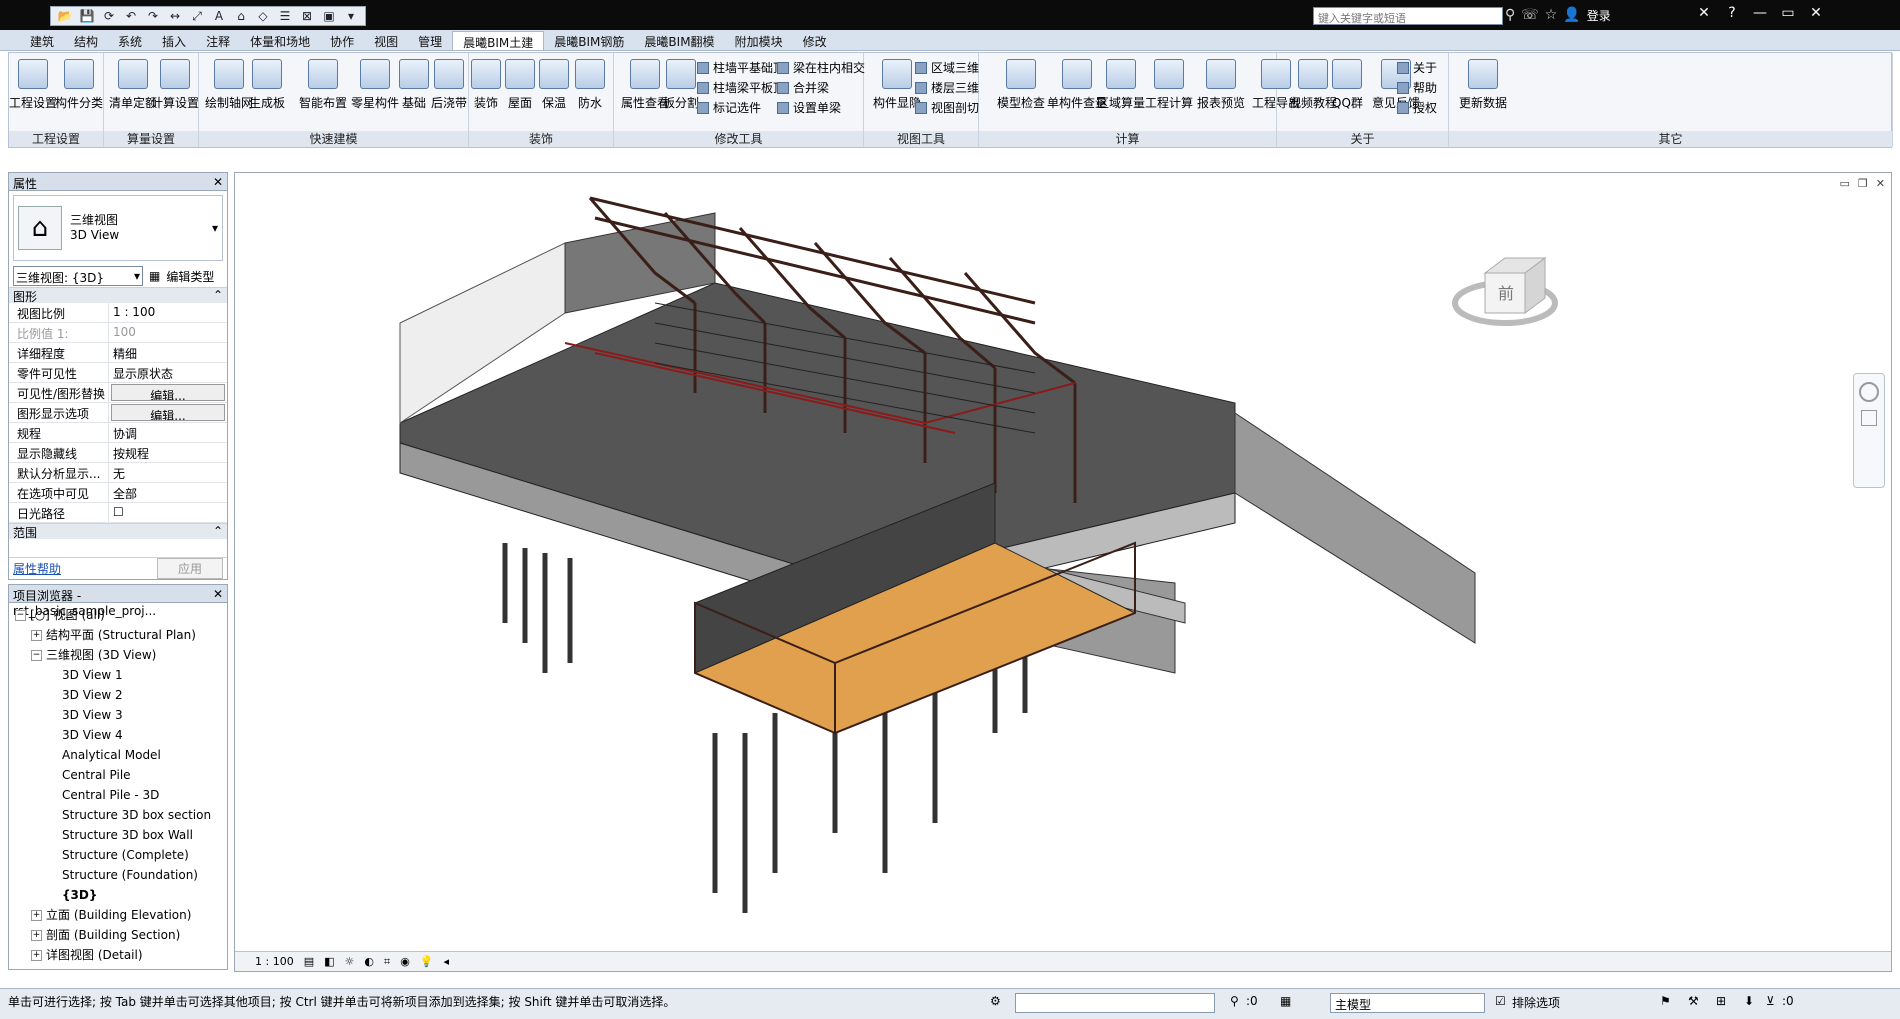  Describe the element at coordinates (174, 40) in the screenshot. I see `tab-3: 插入` at that location.